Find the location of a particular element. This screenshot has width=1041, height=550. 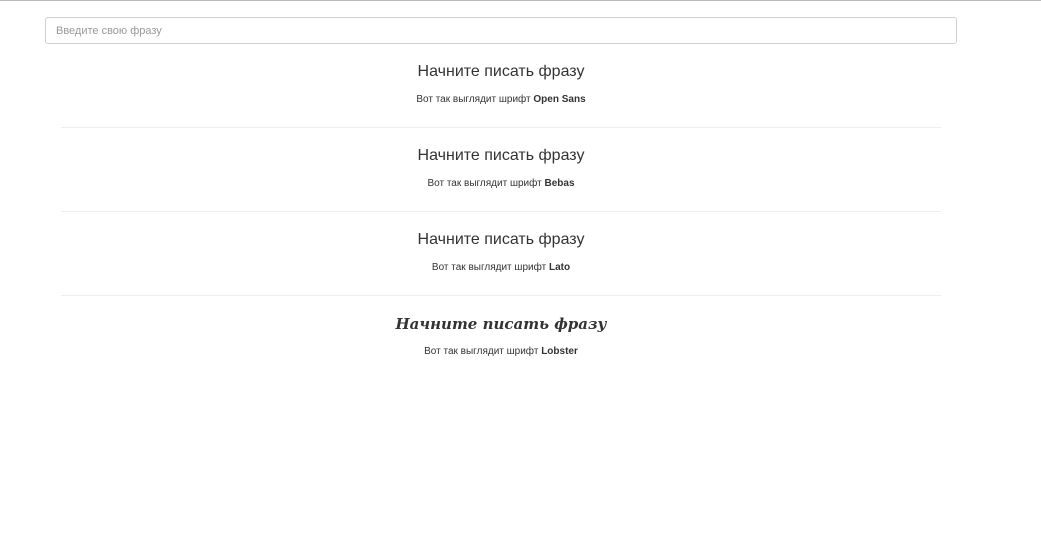

preview-caption: Вот так выглядит шрифт Lobster is located at coordinates (501, 352).